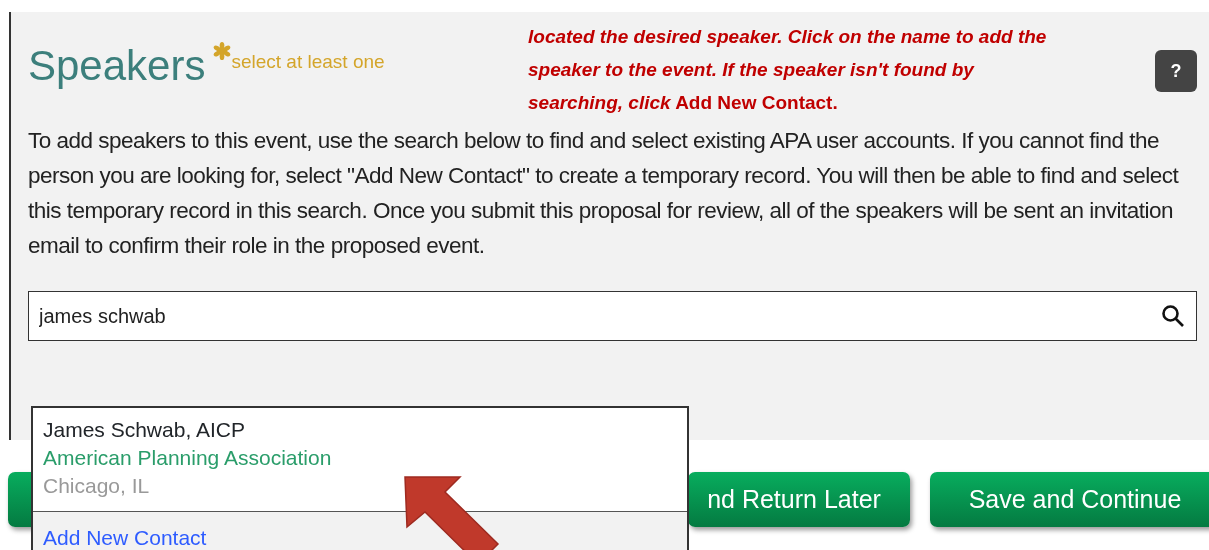 The image size is (1209, 550). Describe the element at coordinates (117, 66) in the screenshot. I see `section-title: Speakers` at that location.